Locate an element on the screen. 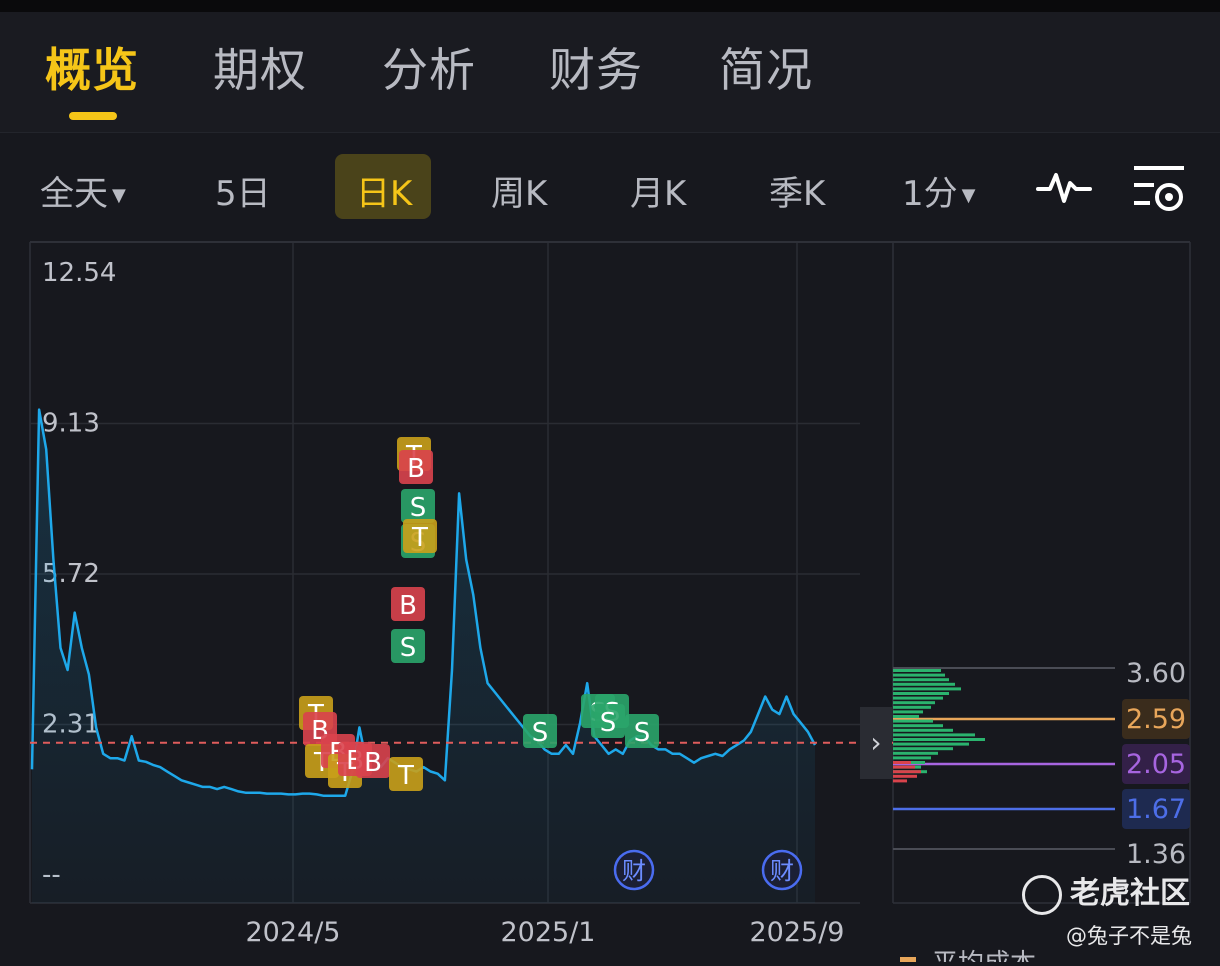 This screenshot has width=1220, height=966. x-tick-label: 2025/9 is located at coordinates (797, 932).